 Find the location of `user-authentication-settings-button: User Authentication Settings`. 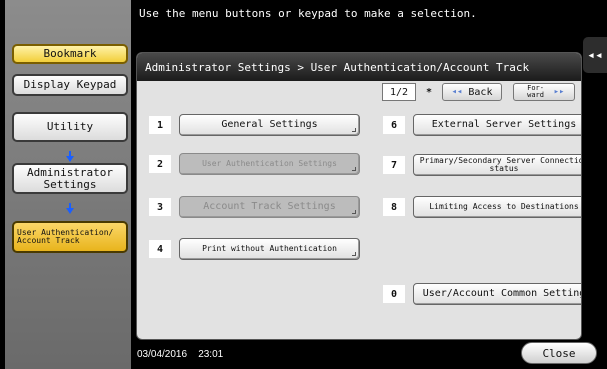

user-authentication-settings-button: User Authentication Settings is located at coordinates (269, 164).